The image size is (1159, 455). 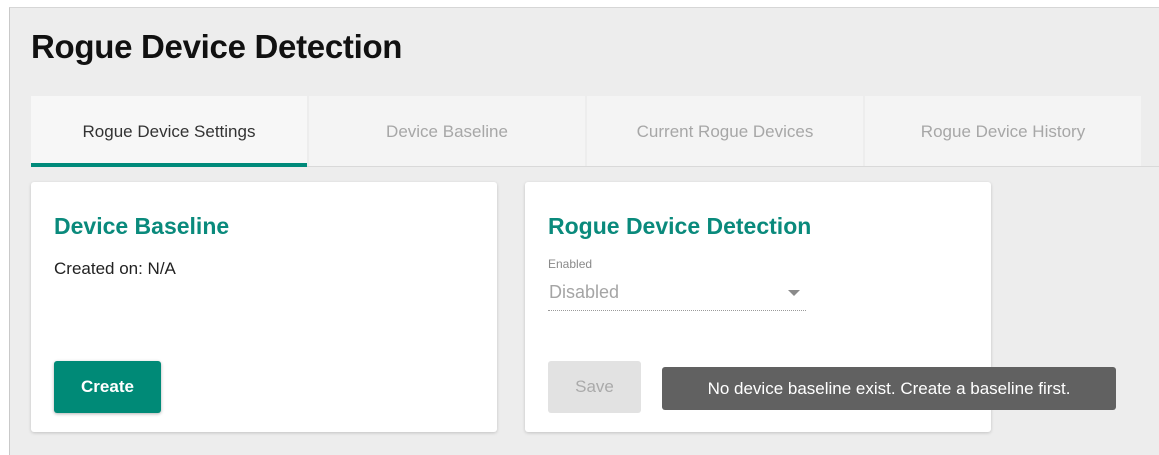 What do you see at coordinates (1003, 131) in the screenshot?
I see `tab-rogue-device-history: Rogue Device History` at bounding box center [1003, 131].